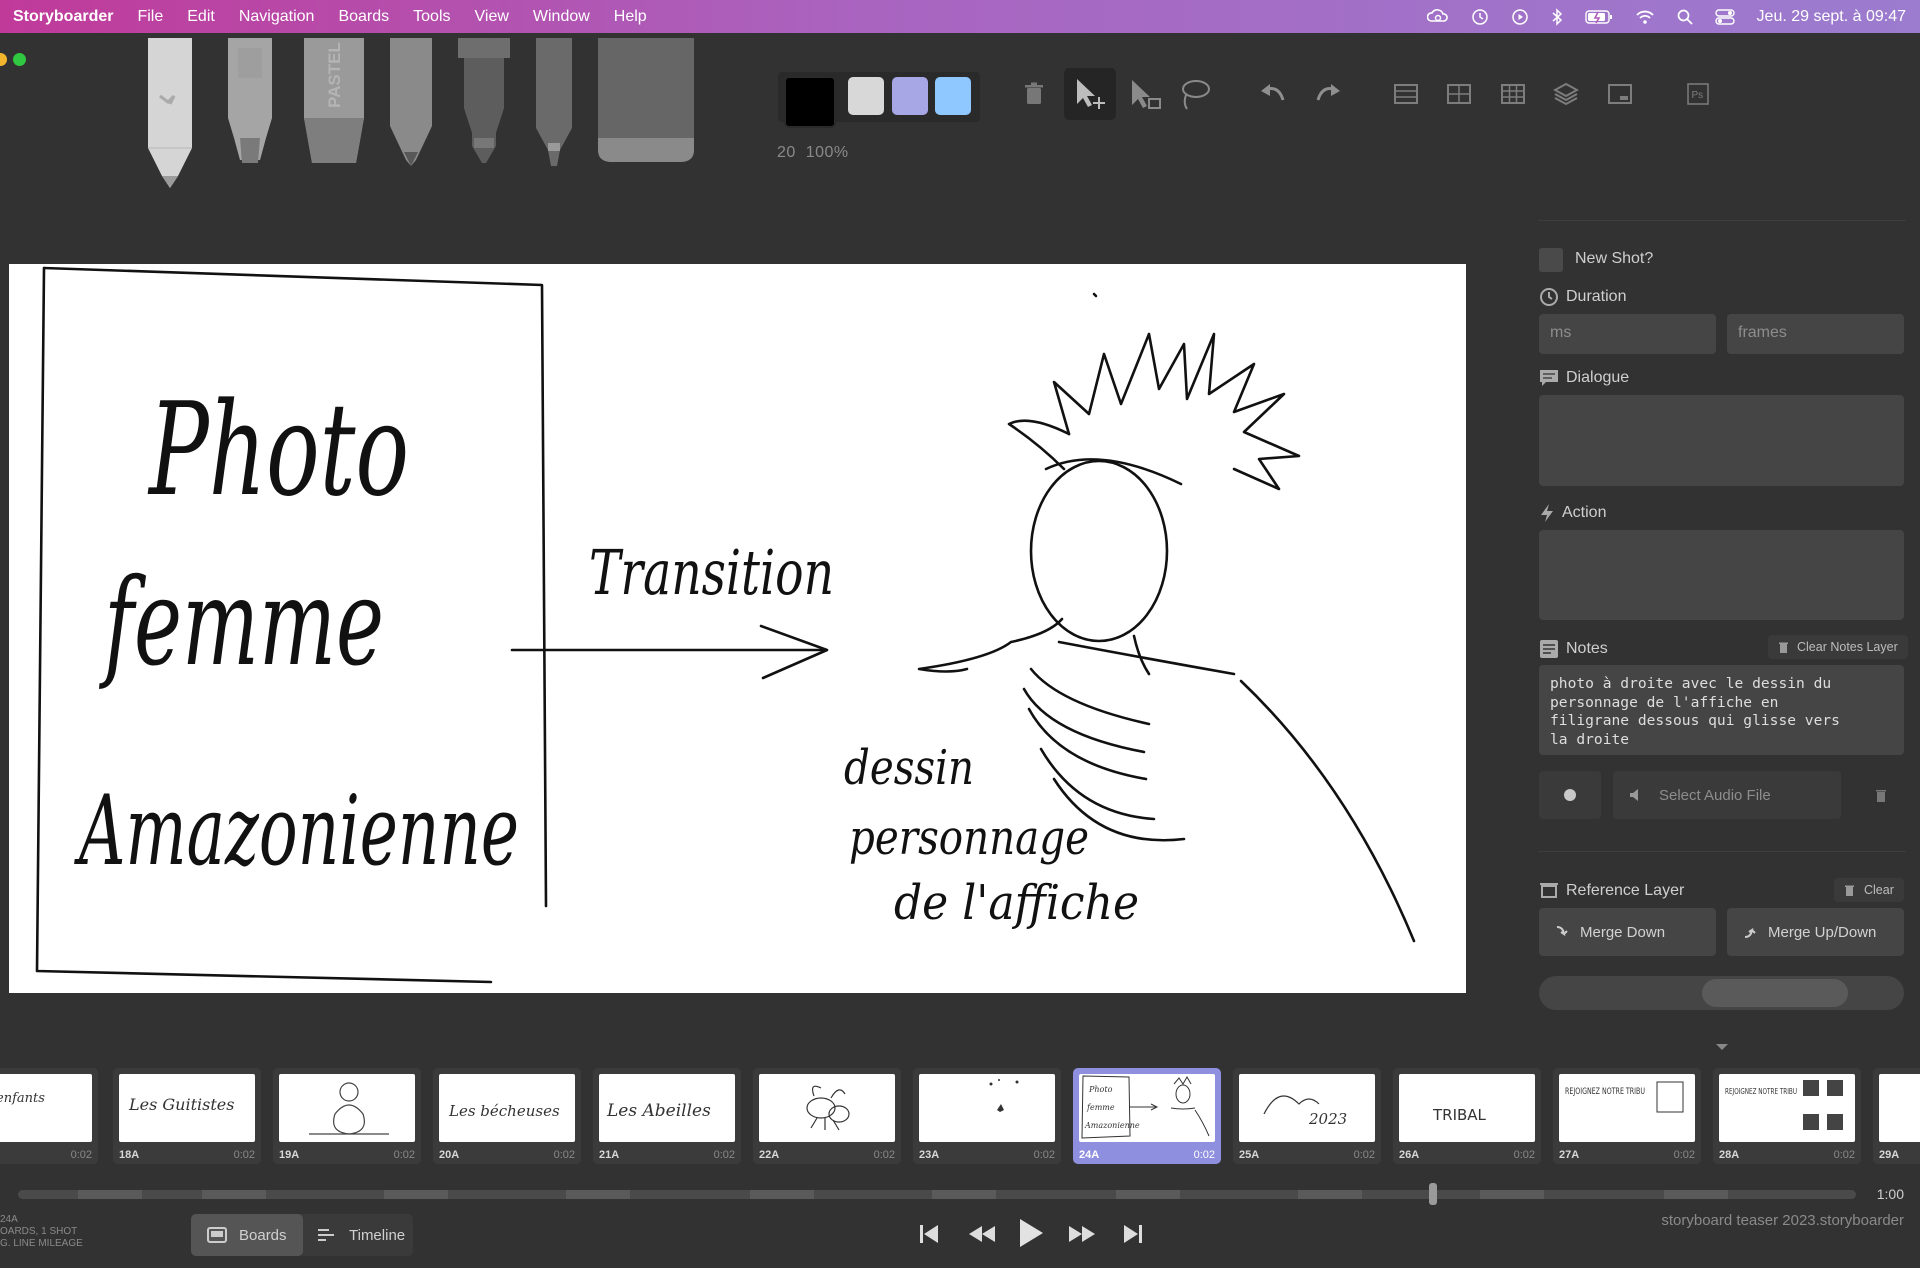  Describe the element at coordinates (667, 1116) in the screenshot. I see `board-thumbnail: Les Abeilles 21A 0:02` at that location.